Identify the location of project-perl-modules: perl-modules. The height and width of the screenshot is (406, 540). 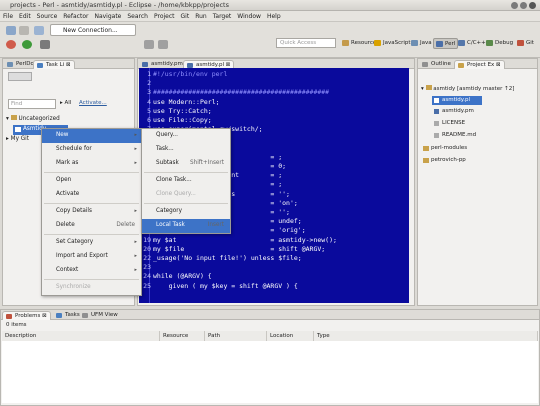
(444, 148).